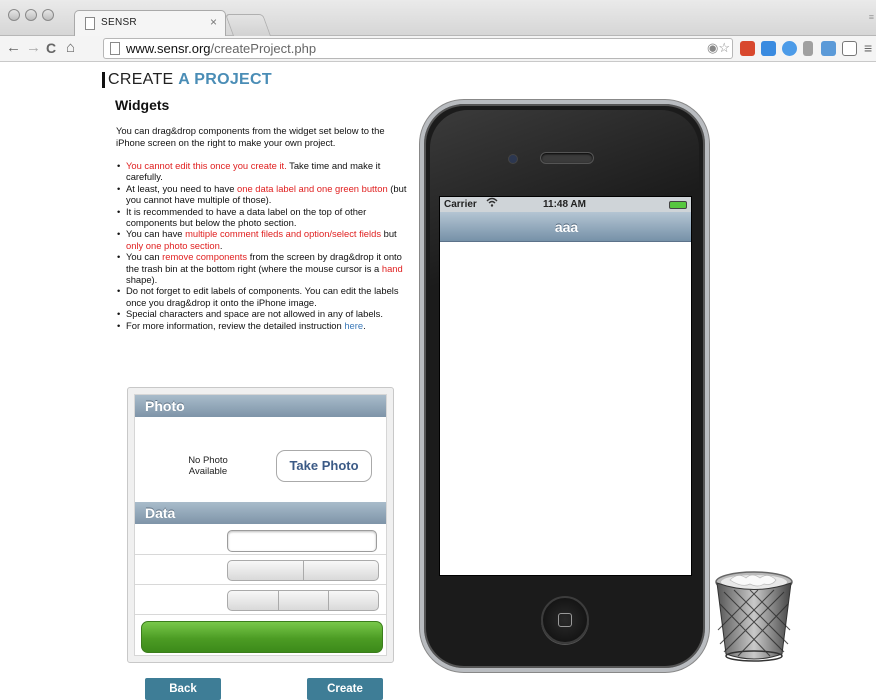  What do you see at coordinates (262, 637) in the screenshot?
I see `green-button-widget` at bounding box center [262, 637].